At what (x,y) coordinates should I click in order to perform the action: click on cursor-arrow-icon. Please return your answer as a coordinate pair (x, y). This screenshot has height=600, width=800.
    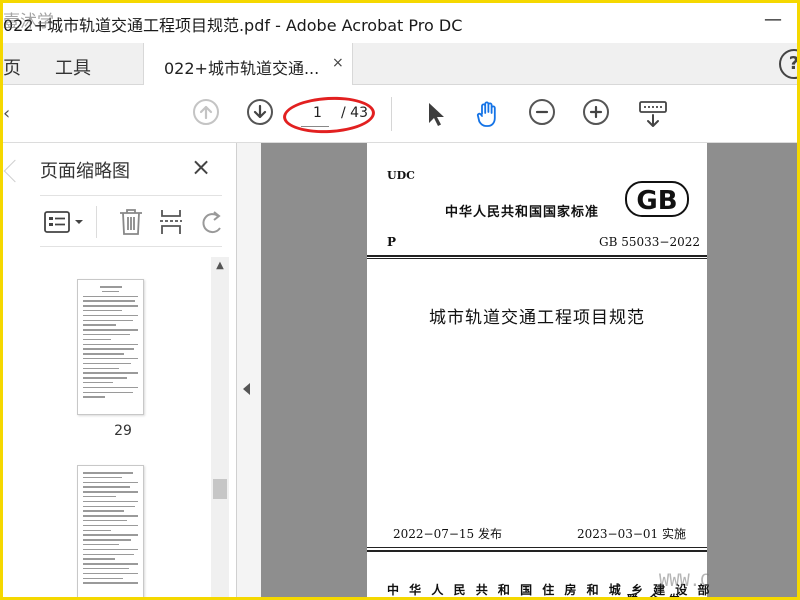
    Looking at the image, I should click on (436, 114).